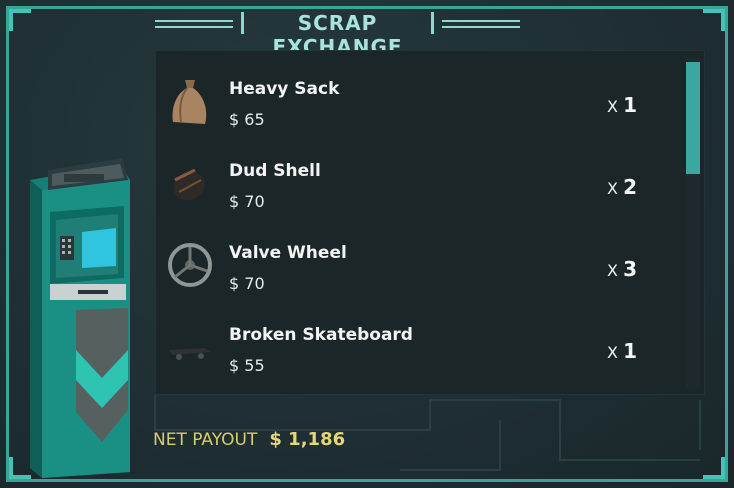 The height and width of the screenshot is (488, 734). What do you see at coordinates (430, 347) in the screenshot?
I see `list-item: Broken Skateboard $ 55 X 1` at bounding box center [430, 347].